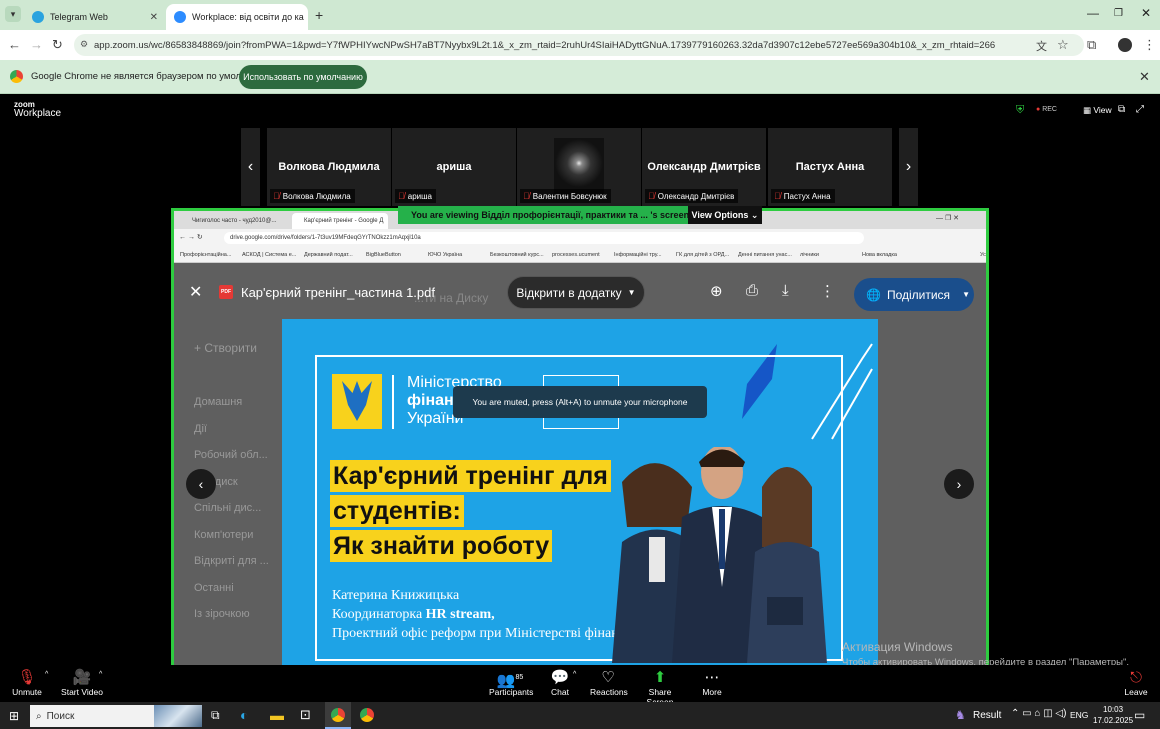 The height and width of the screenshot is (729, 1160). I want to click on new-tab-icon: +, so click(319, 15).